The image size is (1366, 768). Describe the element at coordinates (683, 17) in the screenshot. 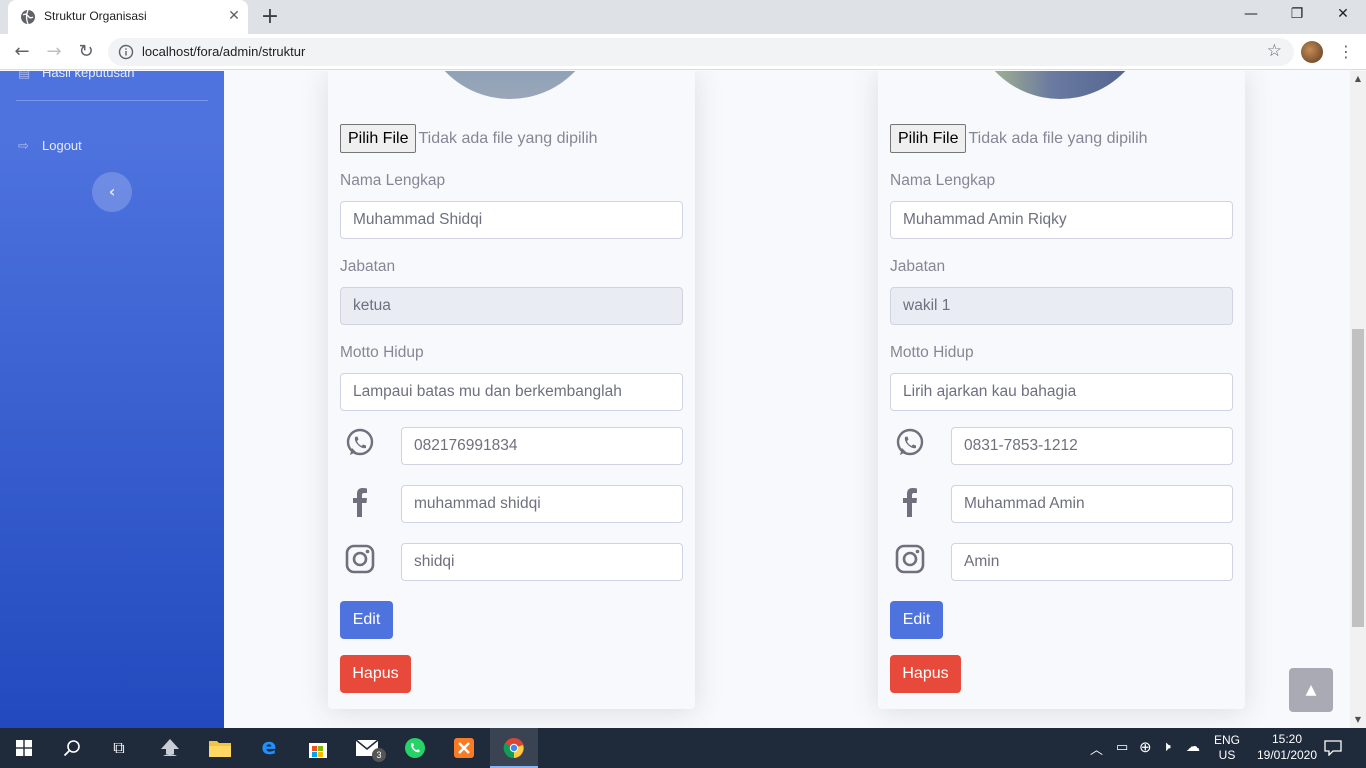

I see `browser-tab-strip: Struktur Organisasi ✕ + — ❐ ✕` at that location.